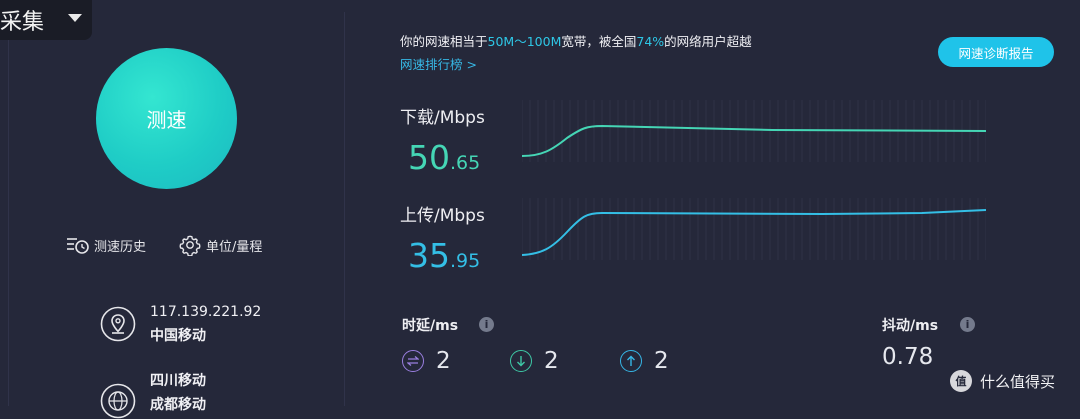  Describe the element at coordinates (661, 361) in the screenshot. I see `latency-up-value: 2` at that location.